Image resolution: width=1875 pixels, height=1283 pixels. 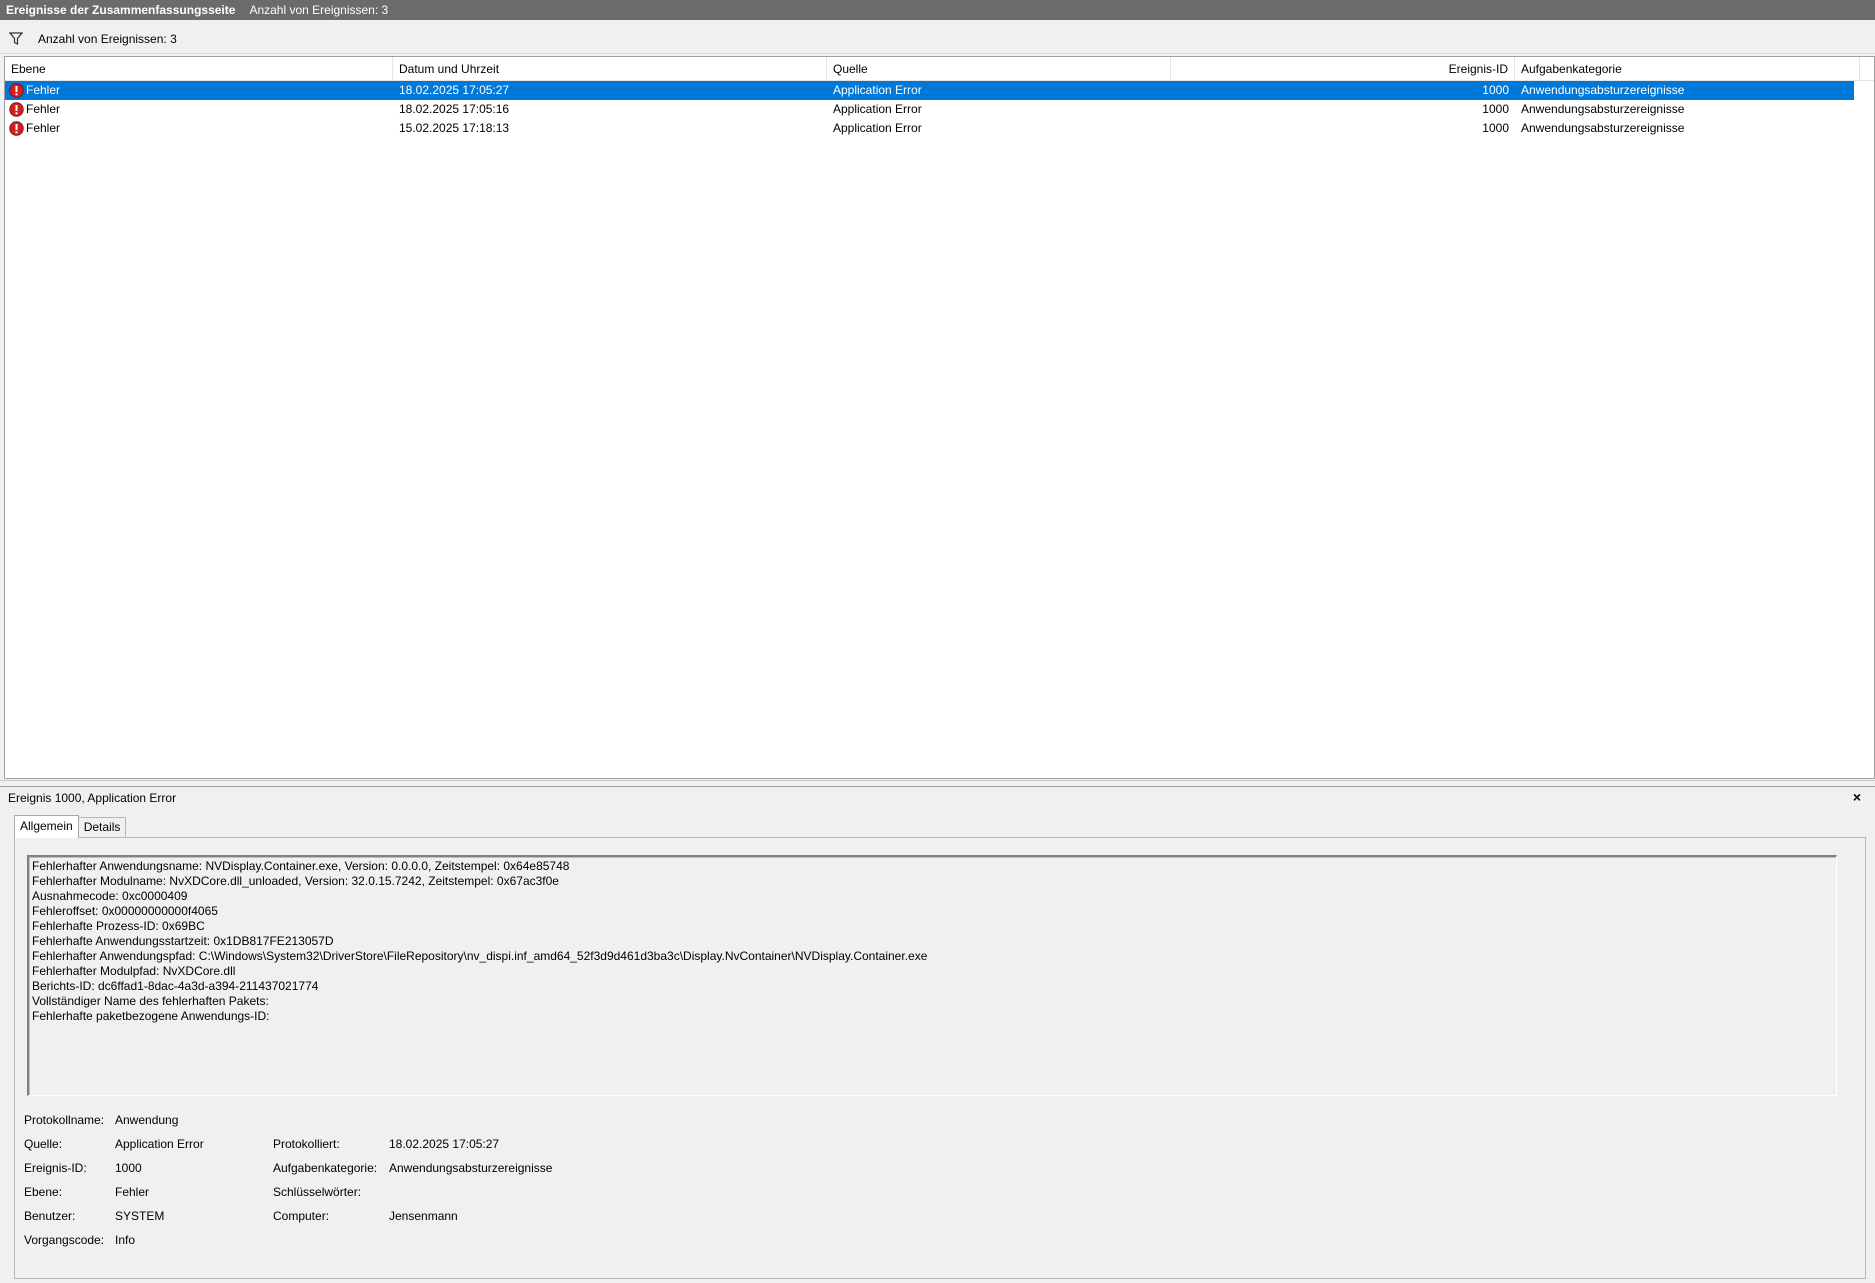 What do you see at coordinates (444, 1144) in the screenshot?
I see `protokolliert-value: 18.02.2025 17:05:27` at bounding box center [444, 1144].